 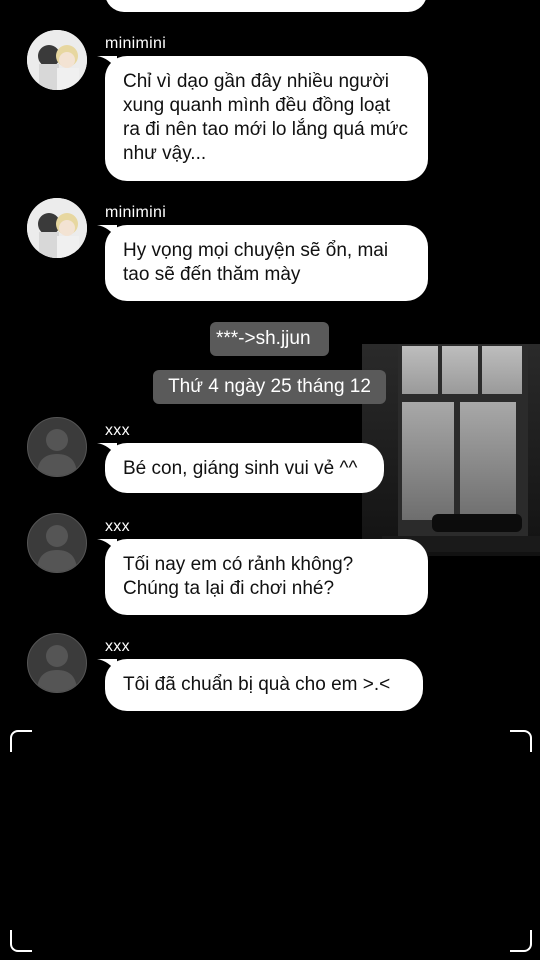 What do you see at coordinates (21, 741) in the screenshot?
I see `frame-corner-top-left` at bounding box center [21, 741].